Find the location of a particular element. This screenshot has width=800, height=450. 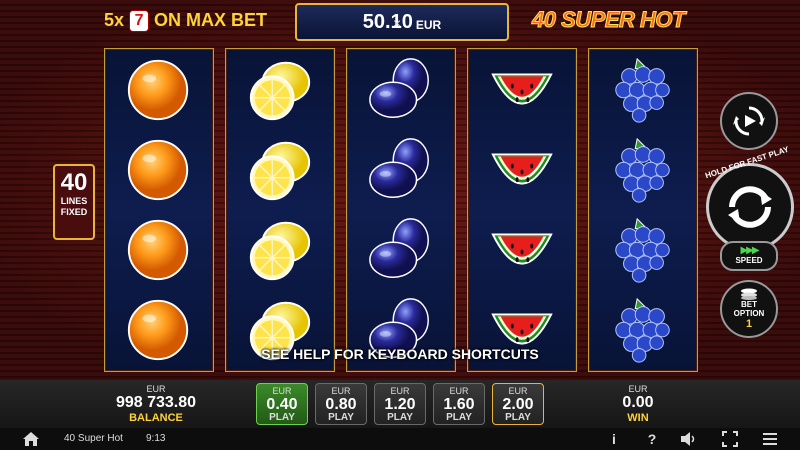

balance-currency: EUR is located at coordinates (156, 389).